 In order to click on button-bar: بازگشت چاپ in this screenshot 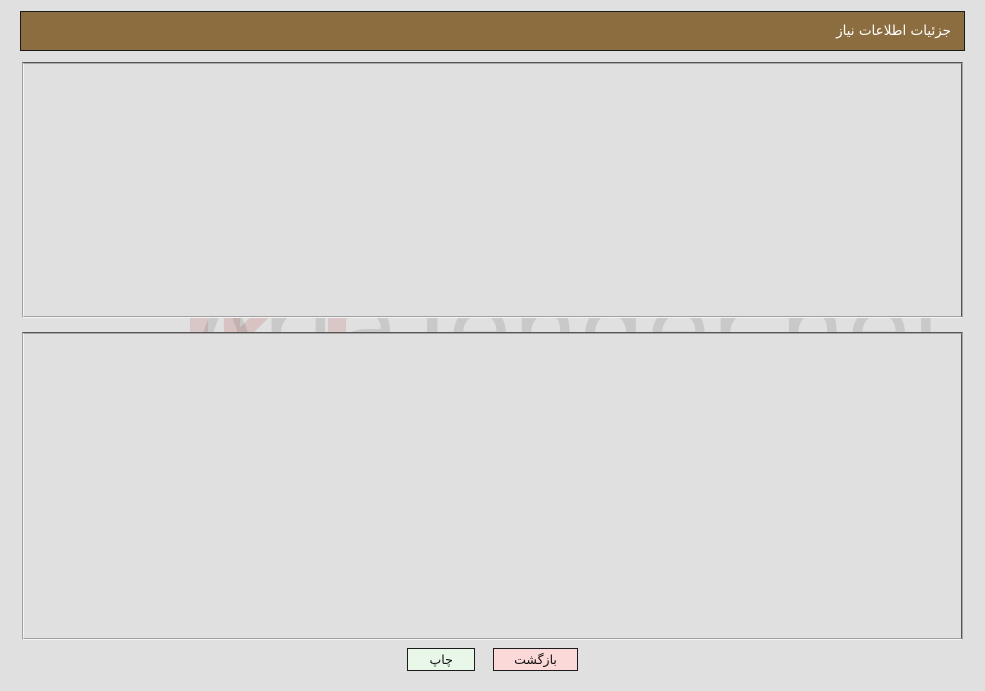, I will do `click(492, 659)`.